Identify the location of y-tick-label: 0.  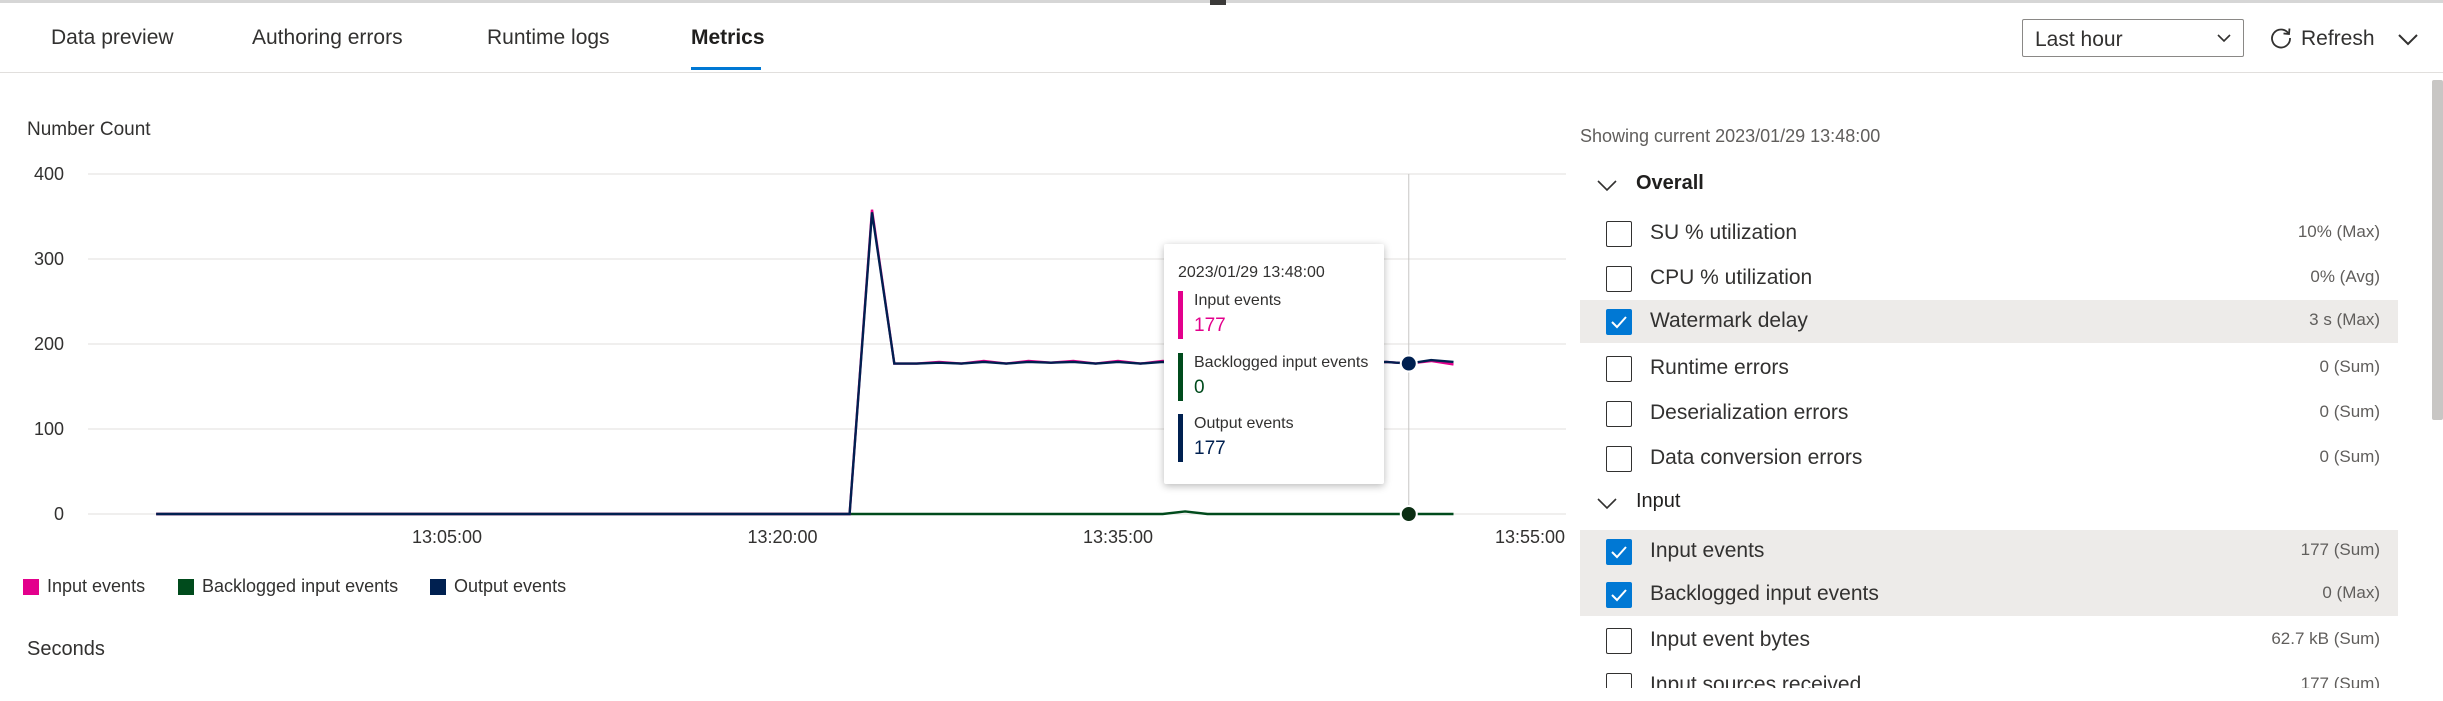
(59, 514).